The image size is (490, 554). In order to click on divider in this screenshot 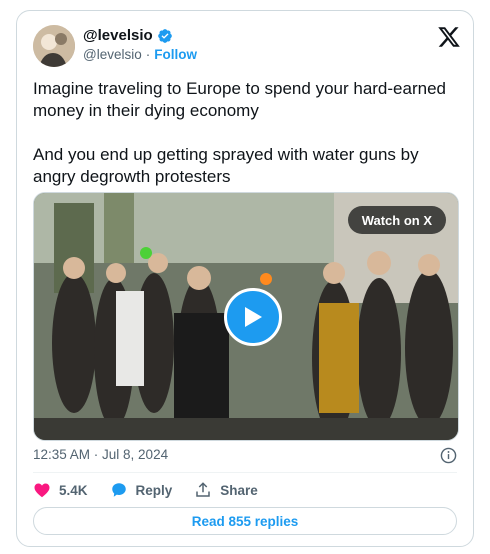, I will do `click(245, 472)`.